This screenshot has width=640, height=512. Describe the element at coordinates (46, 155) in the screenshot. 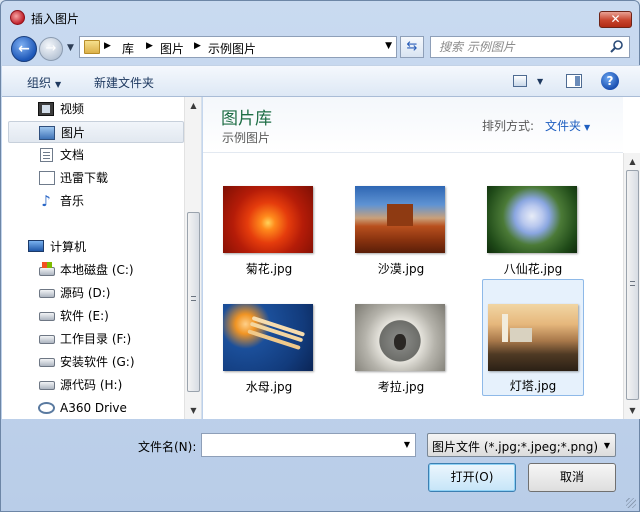

I see `document-icon` at that location.